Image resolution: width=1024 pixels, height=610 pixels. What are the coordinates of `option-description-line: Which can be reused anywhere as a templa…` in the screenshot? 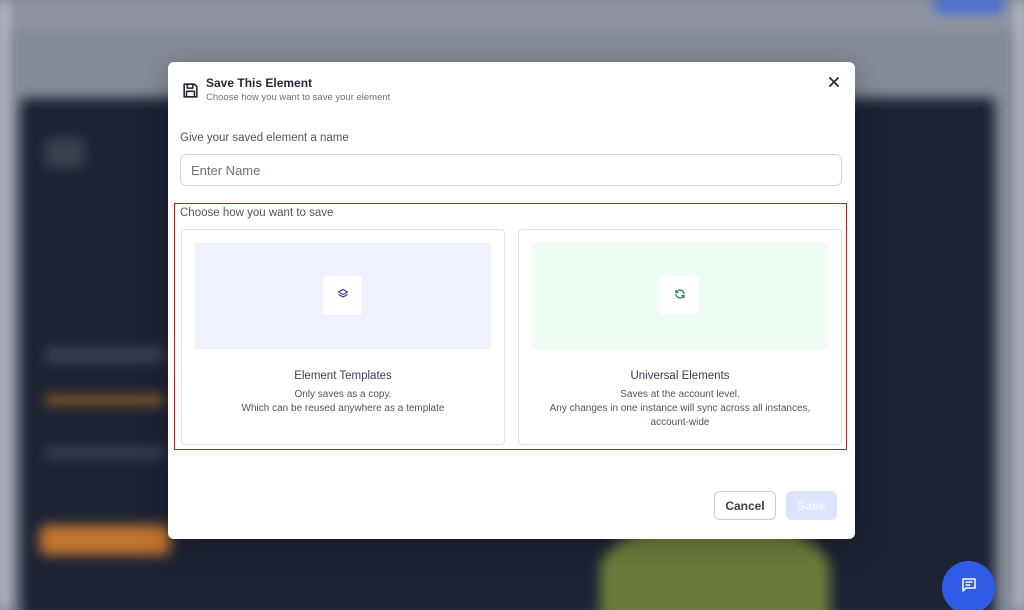 It's located at (343, 408).